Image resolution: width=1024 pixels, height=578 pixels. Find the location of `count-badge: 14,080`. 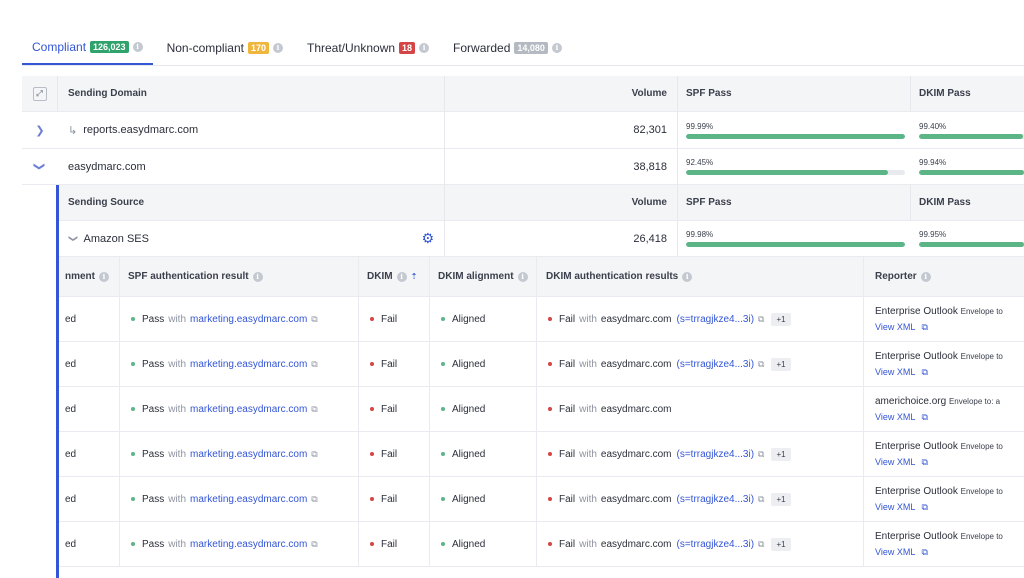

count-badge: 14,080 is located at coordinates (531, 47).